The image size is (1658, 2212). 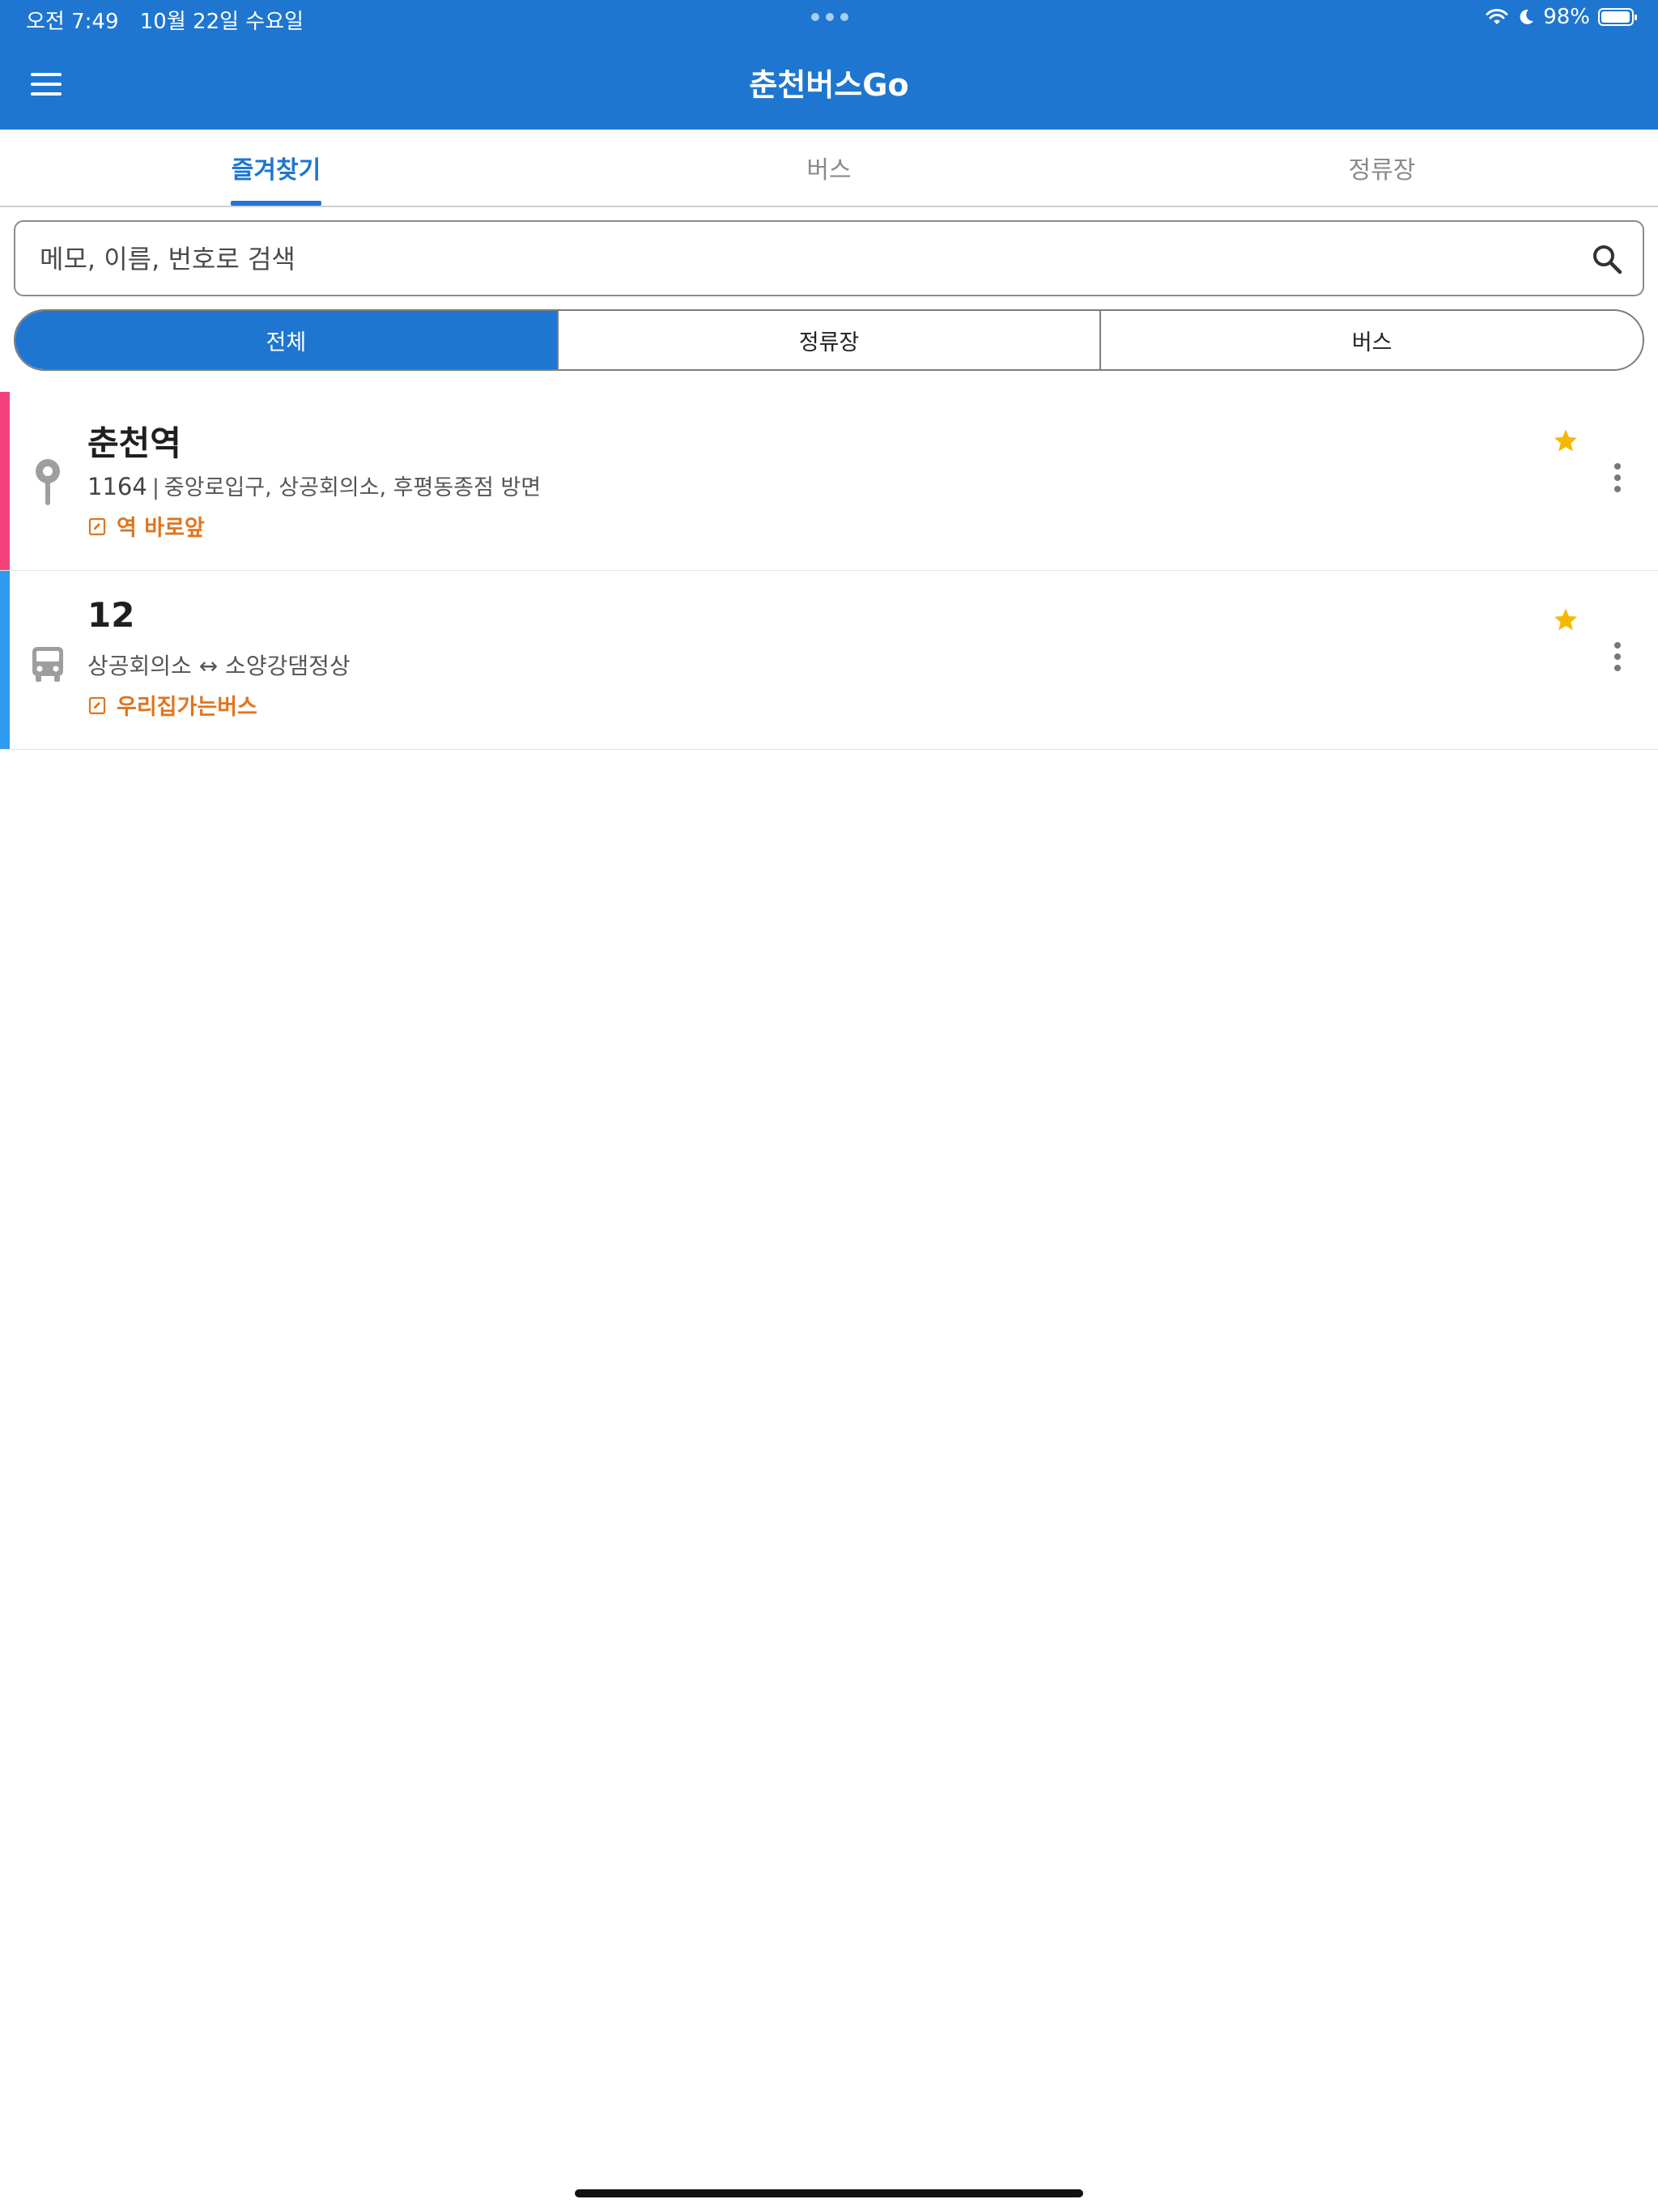 What do you see at coordinates (792, 259) in the screenshot?
I see `search-input` at bounding box center [792, 259].